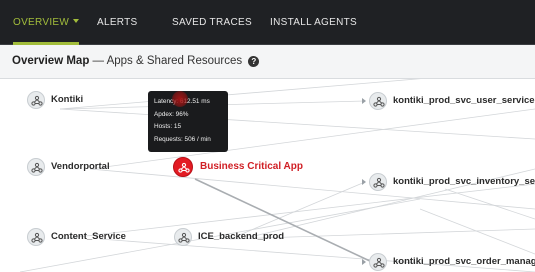  Describe the element at coordinates (167, 126) in the screenshot. I see `tooltip-hosts: Hosts: 15` at that location.